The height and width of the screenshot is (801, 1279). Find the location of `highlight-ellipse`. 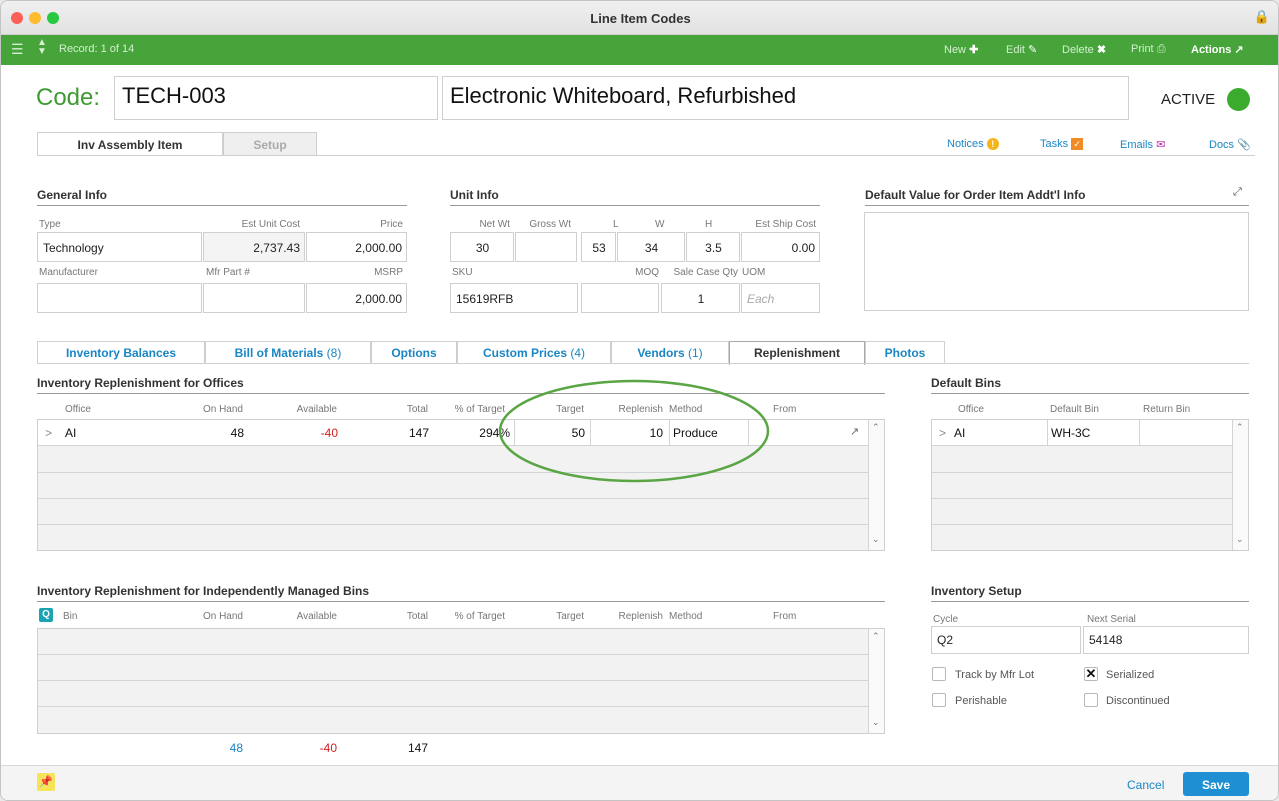

highlight-ellipse is located at coordinates (634, 431).